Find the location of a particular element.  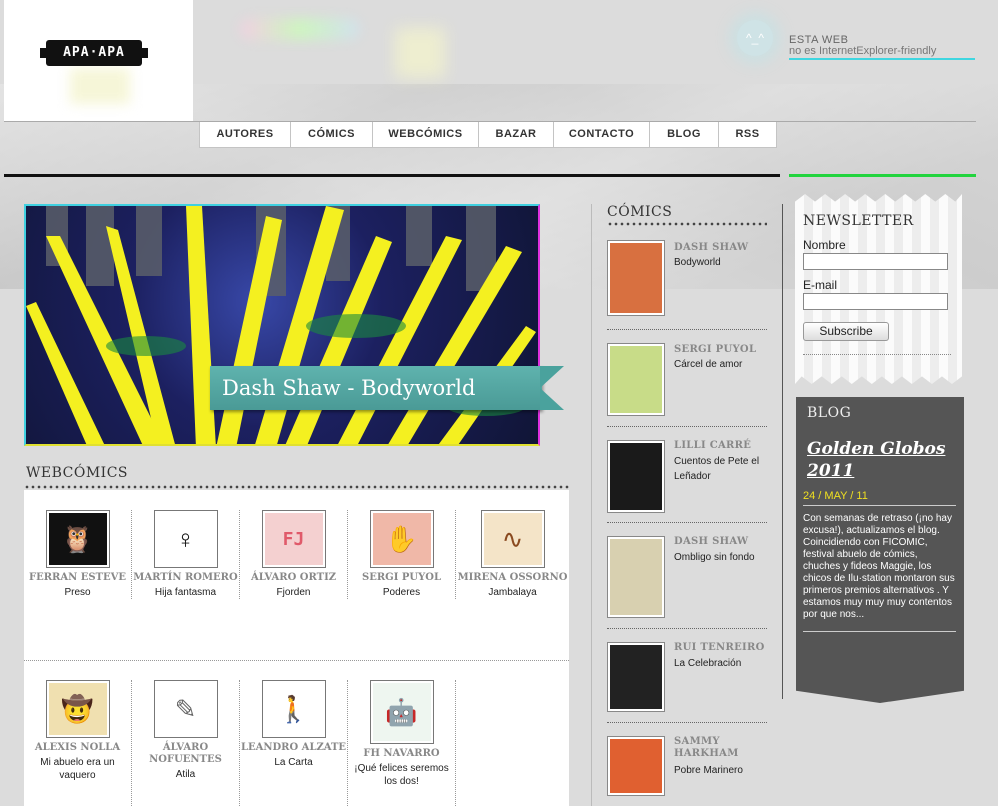

cowboy-icon: 🤠 is located at coordinates (77, 709).